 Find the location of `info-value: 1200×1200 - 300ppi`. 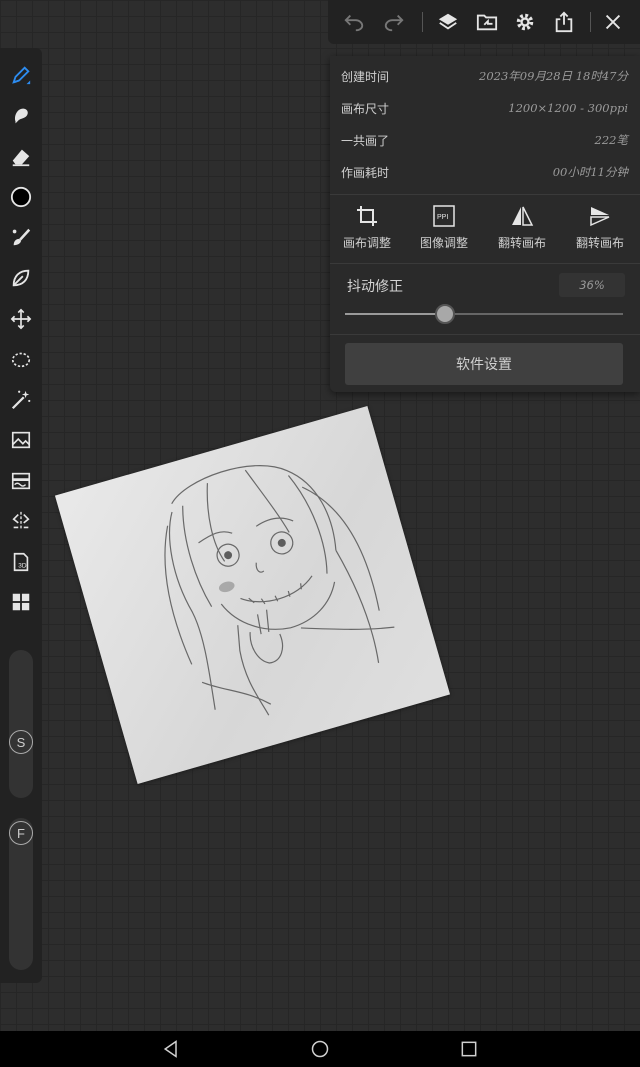

info-value: 1200×1200 - 300ppi is located at coordinates (568, 108).